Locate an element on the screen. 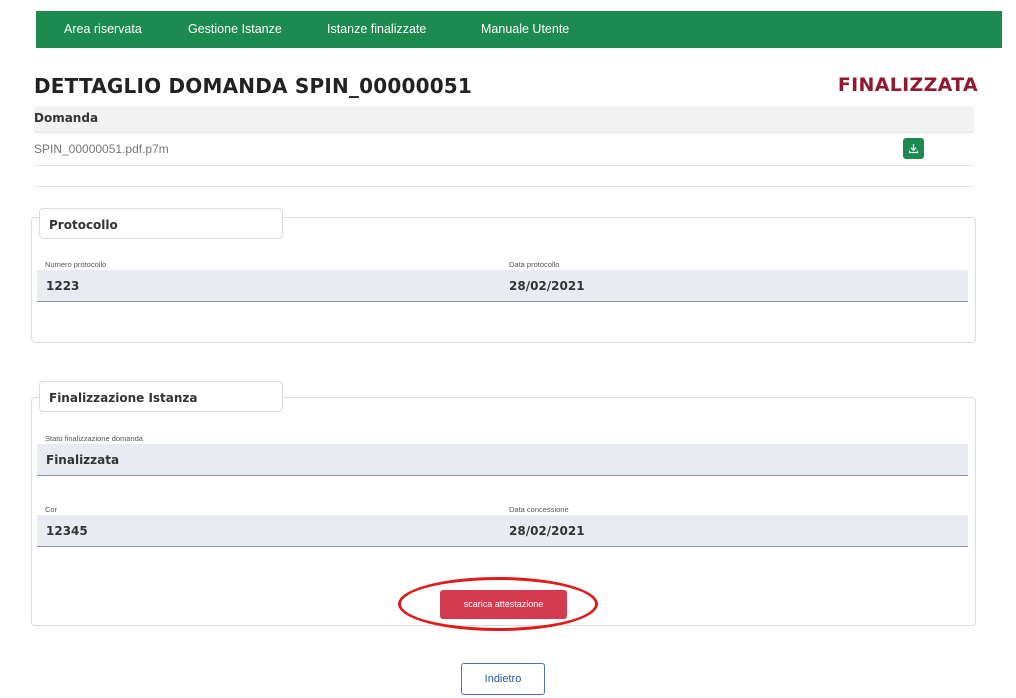 The image size is (1016, 698). download-icon is located at coordinates (913, 149).